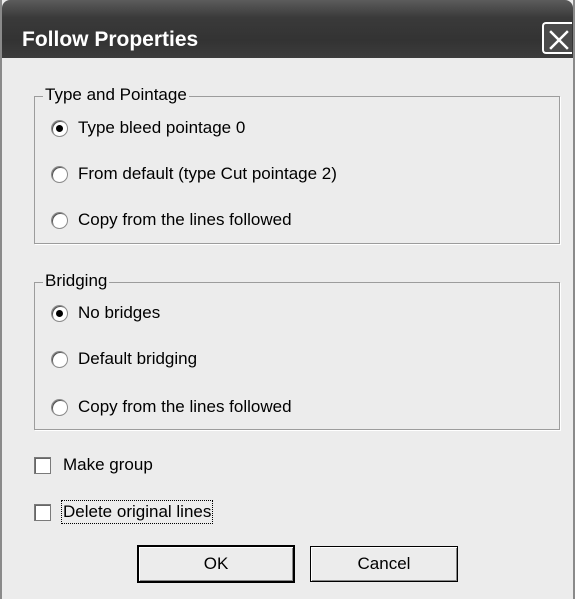  I want to click on make-group-checkbox: Make group, so click(93, 465).